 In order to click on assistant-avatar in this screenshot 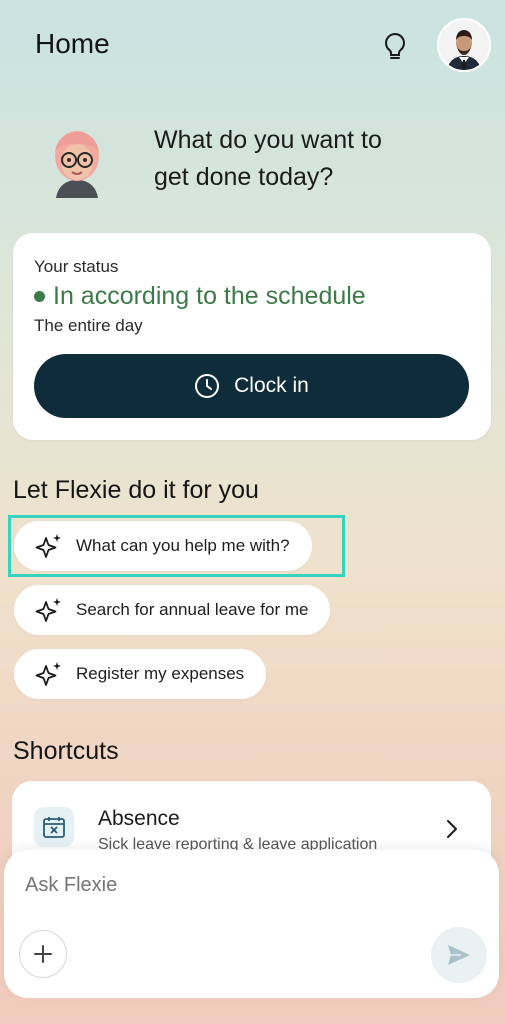, I will do `click(77, 160)`.